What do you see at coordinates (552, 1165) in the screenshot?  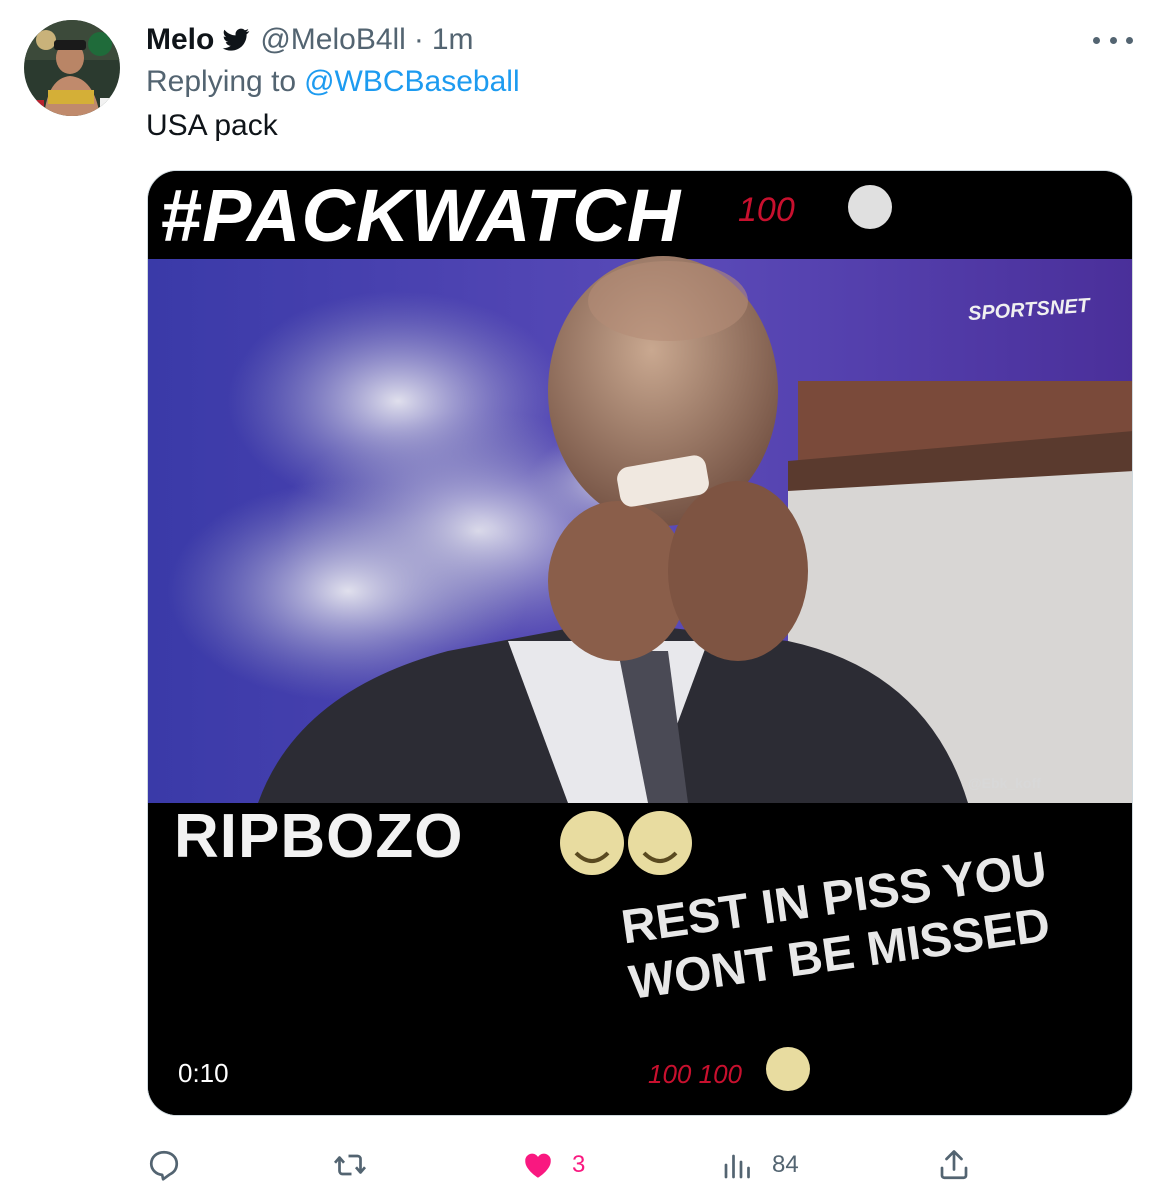 I see `like-button: 3` at bounding box center [552, 1165].